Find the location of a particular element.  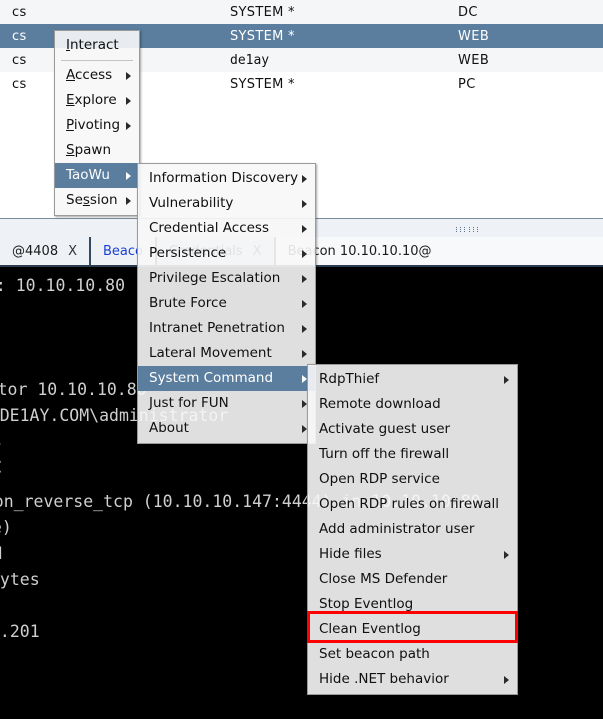

menu-item-label: TaoWu is located at coordinates (88, 175).